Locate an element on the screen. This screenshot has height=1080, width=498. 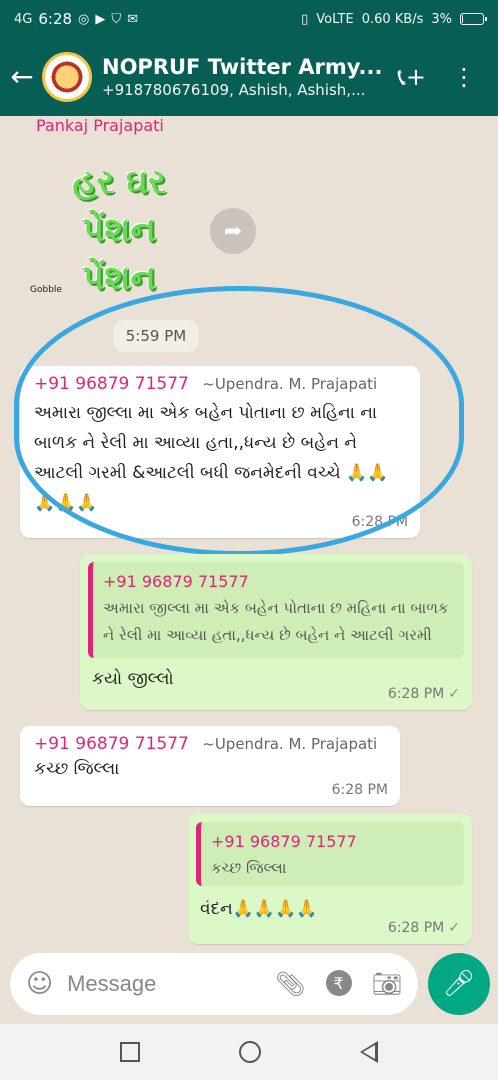
quoted-text: કચ્છ જિલ્લા is located at coordinates (249, 868).